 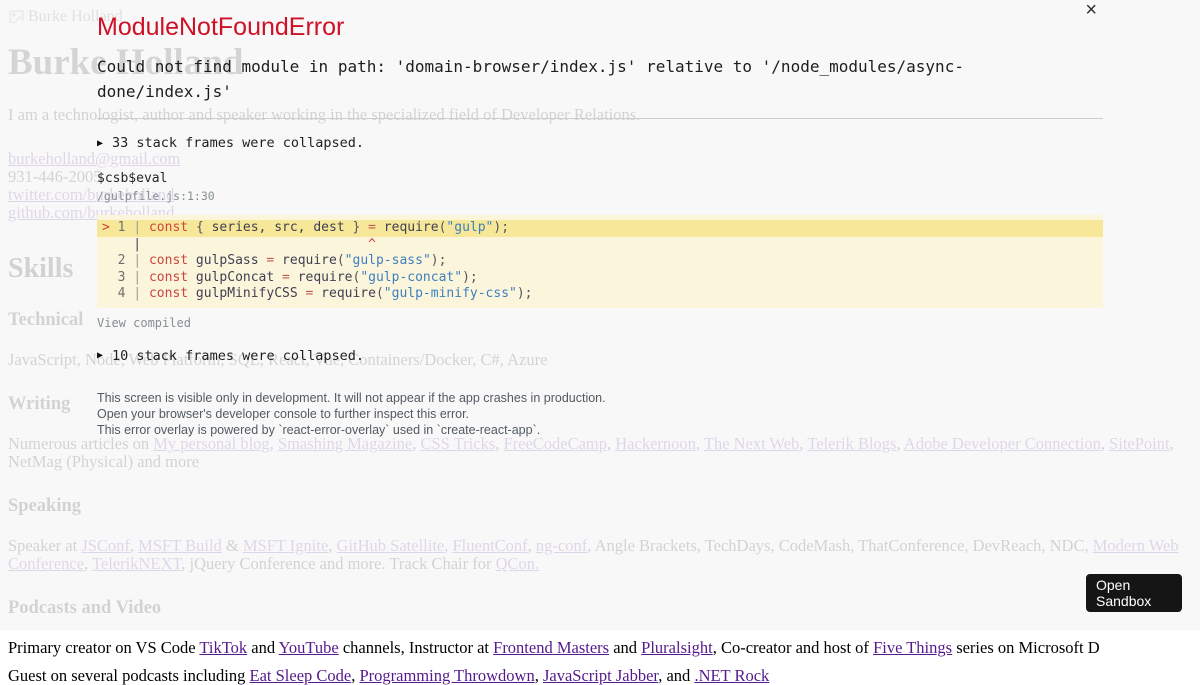 I want to click on page-text: channels, Instructor at, so click(x=416, y=647).